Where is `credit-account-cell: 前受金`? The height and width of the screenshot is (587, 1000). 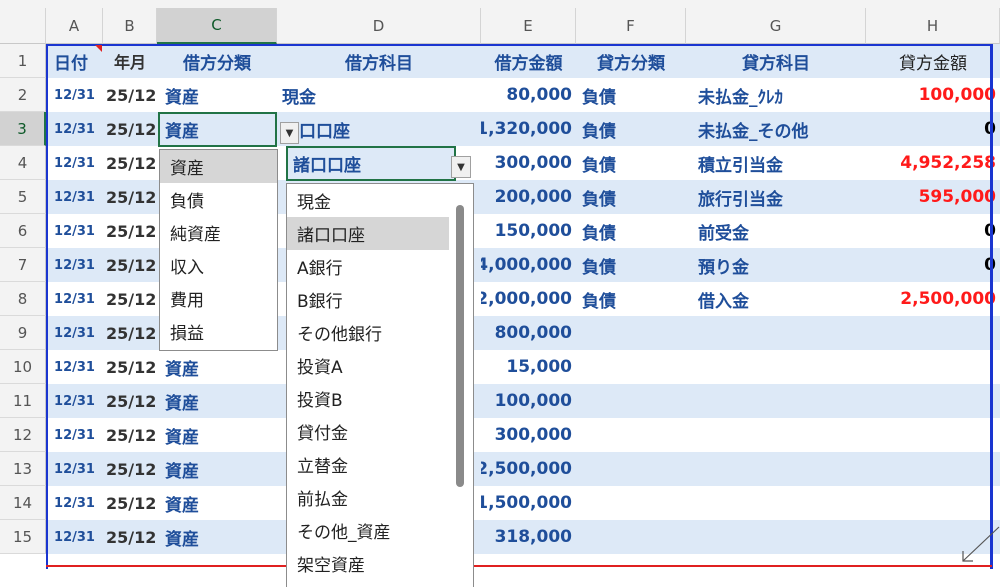
credit-account-cell: 前受金 is located at coordinates (776, 231).